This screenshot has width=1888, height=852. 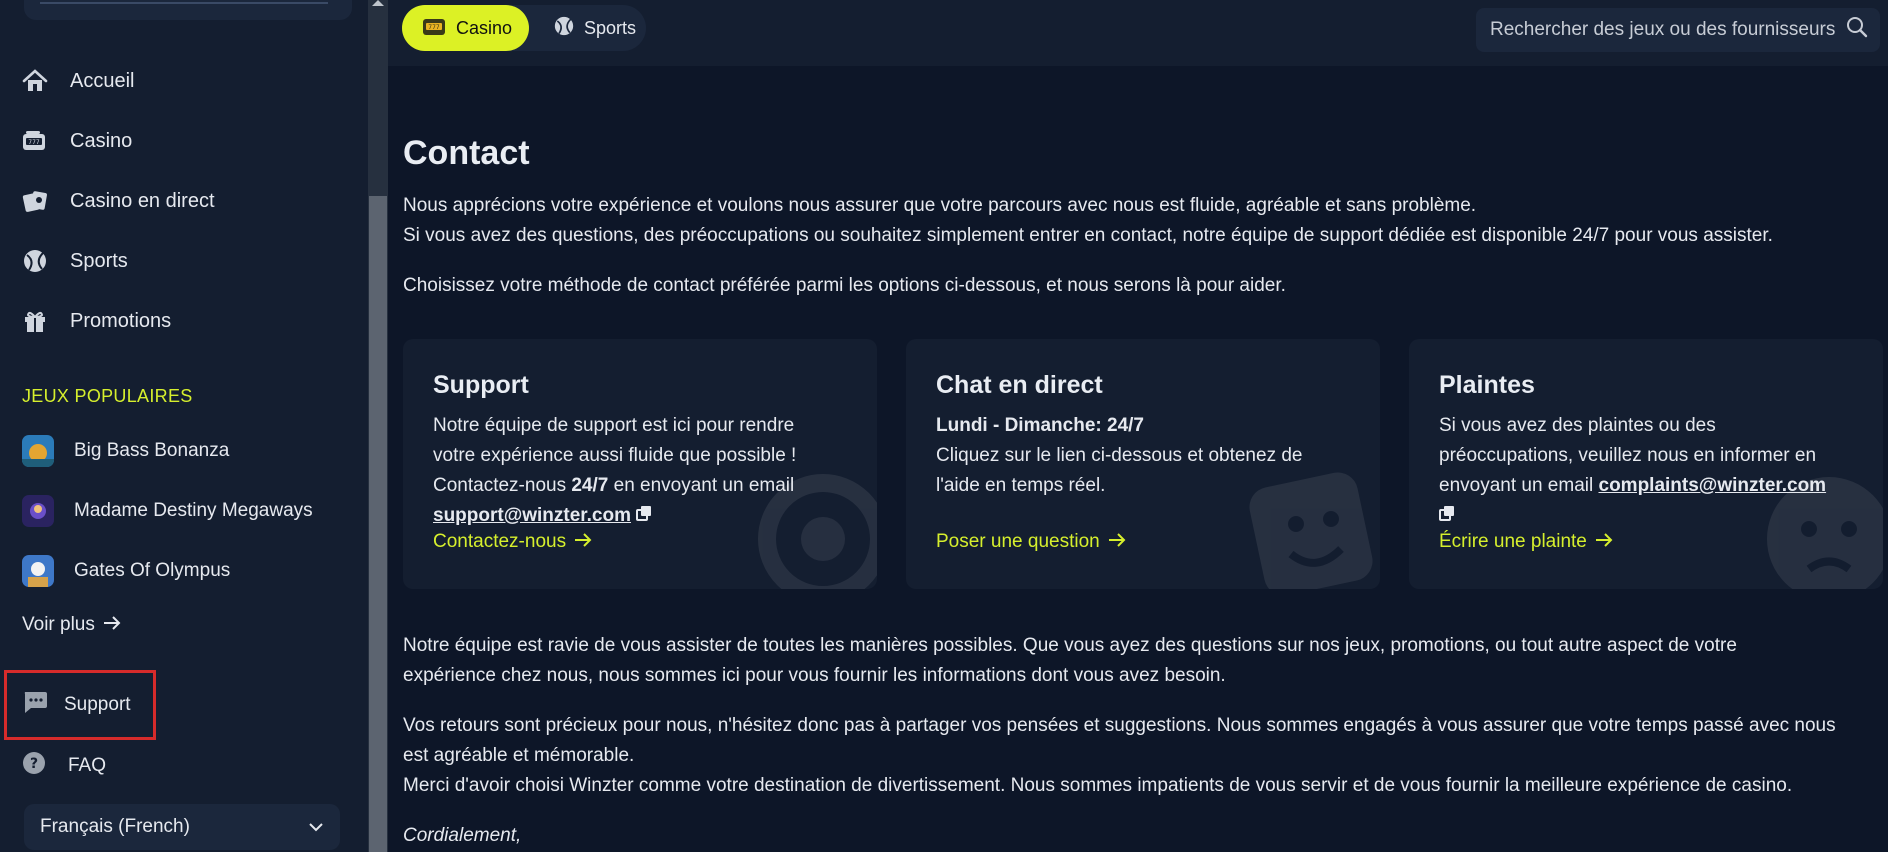 I want to click on card-text: envoyant un email complaints@winzter.com, so click(x=1649, y=486).